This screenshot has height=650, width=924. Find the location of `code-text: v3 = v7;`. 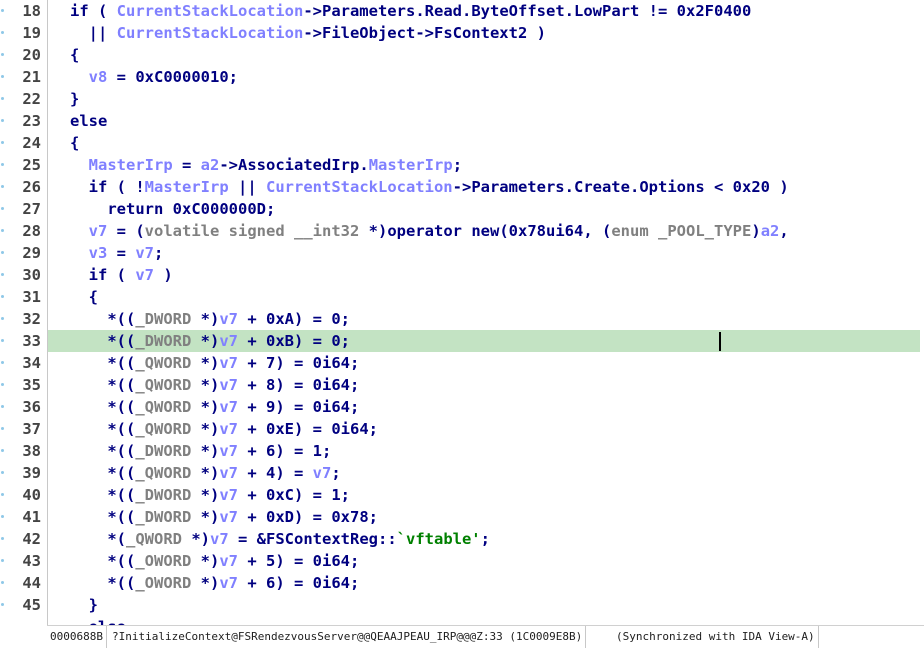

code-text: v3 = v7; is located at coordinates (117, 253).